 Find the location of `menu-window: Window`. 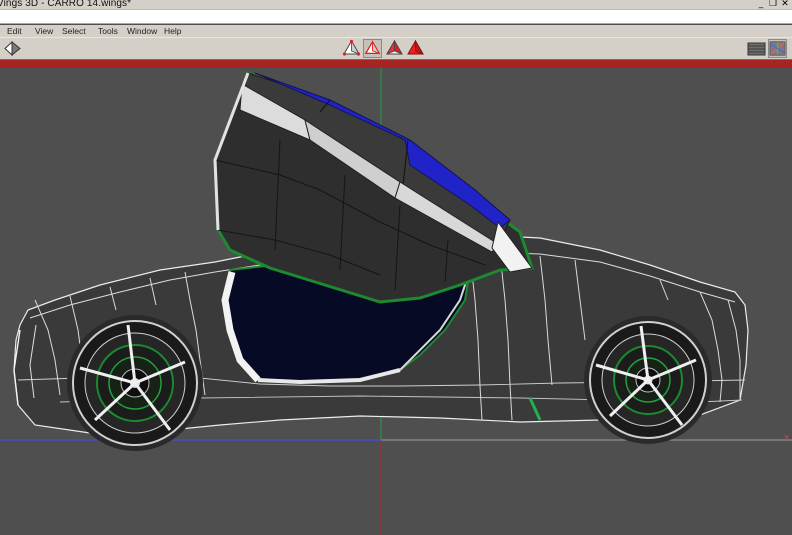

menu-window: Window is located at coordinates (142, 31).